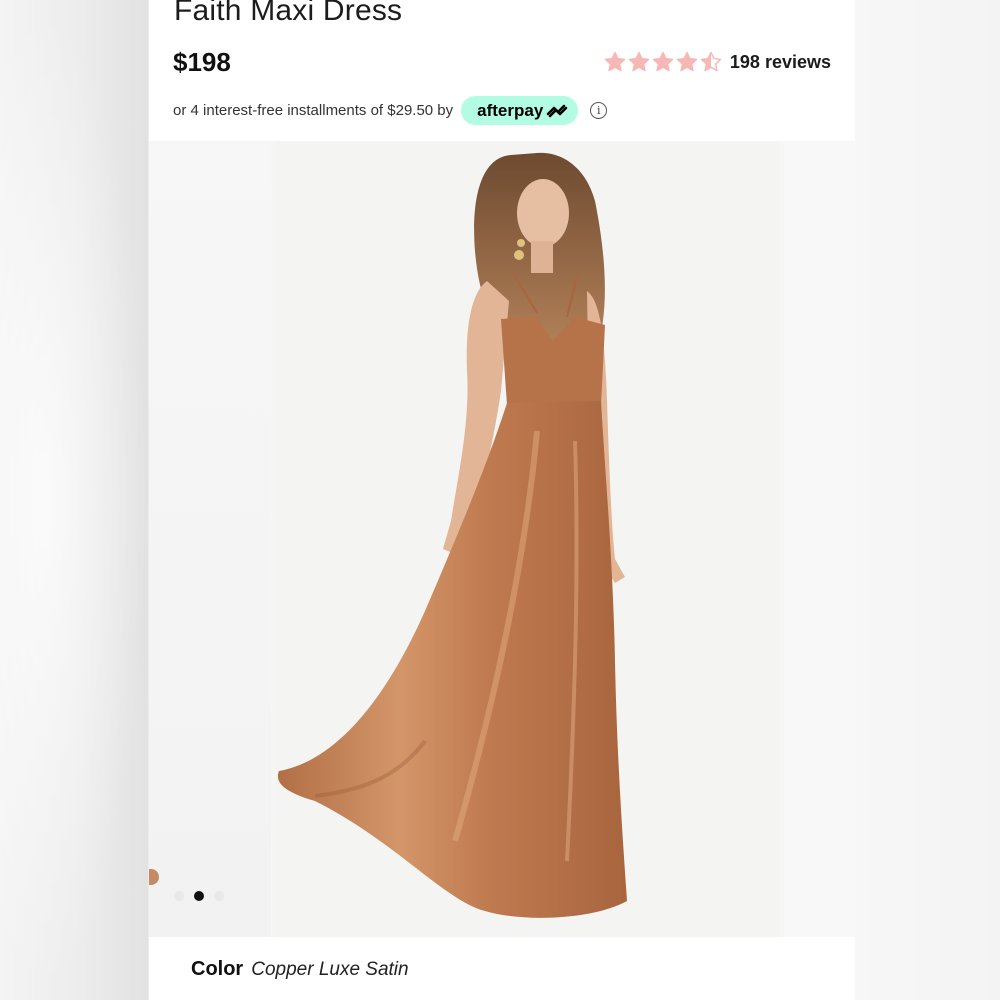 Image resolution: width=1000 pixels, height=1000 pixels. I want to click on product-title: Faith Maxi Dress, so click(288, 13).